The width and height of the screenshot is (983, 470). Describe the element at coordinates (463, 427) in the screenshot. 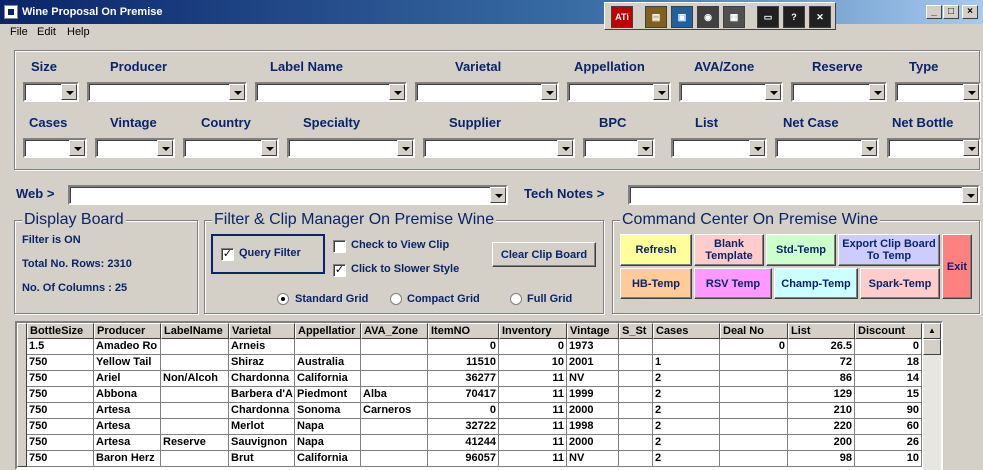

I see `table-cell: 32722` at that location.